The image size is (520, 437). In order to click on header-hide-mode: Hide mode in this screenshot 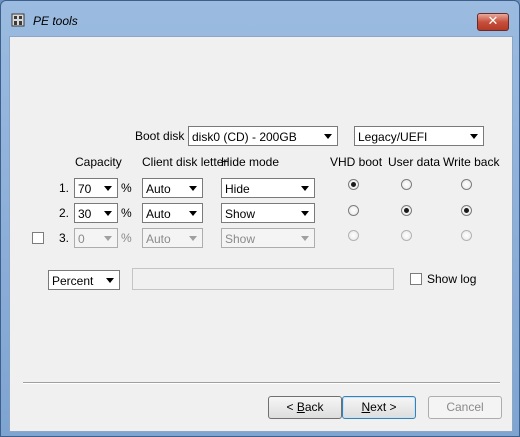, I will do `click(250, 162)`.